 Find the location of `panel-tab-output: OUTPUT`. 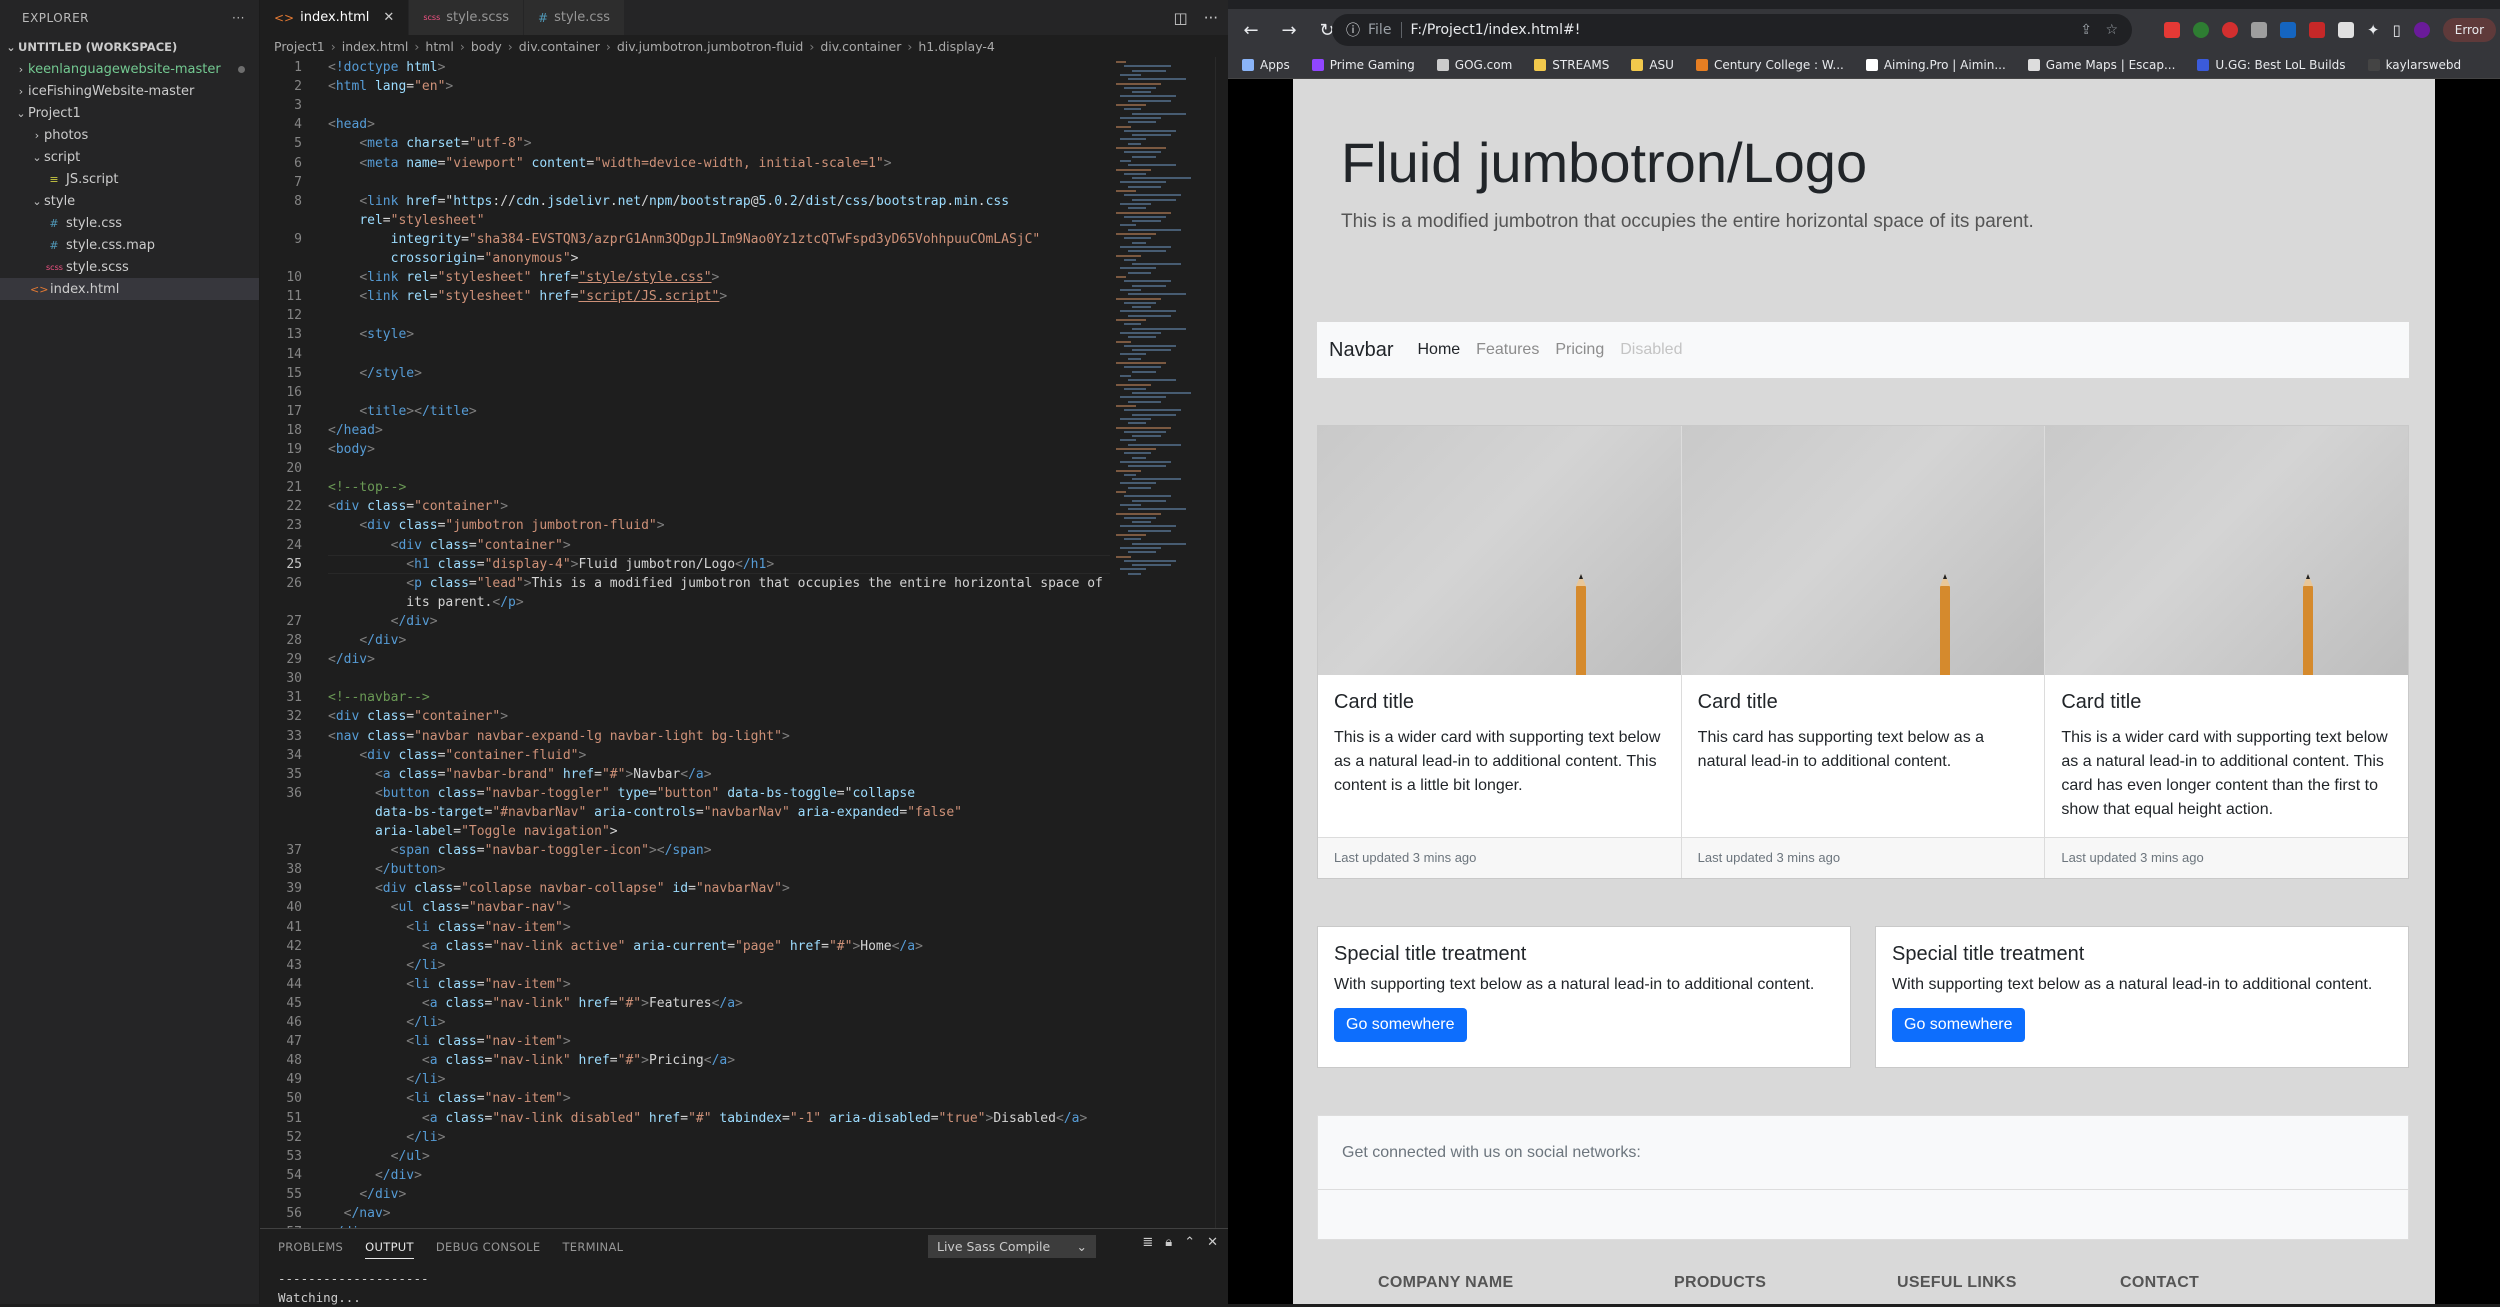

panel-tab-output: OUTPUT is located at coordinates (389, 1249).